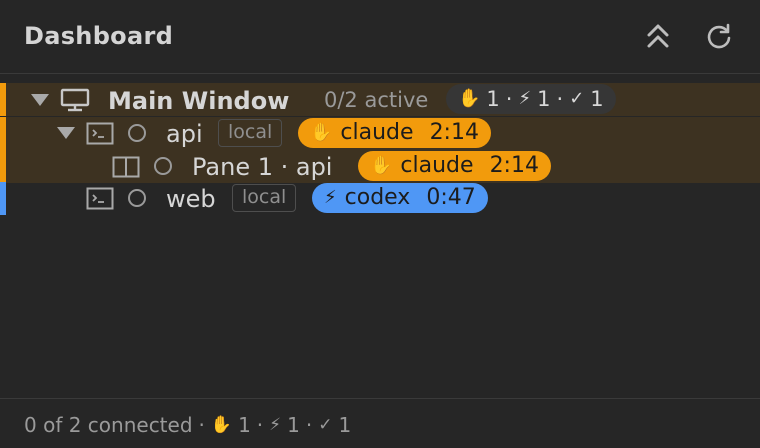 The width and height of the screenshot is (760, 448). Describe the element at coordinates (451, 197) in the screenshot. I see `agent-elapsed-time: 0:47` at that location.